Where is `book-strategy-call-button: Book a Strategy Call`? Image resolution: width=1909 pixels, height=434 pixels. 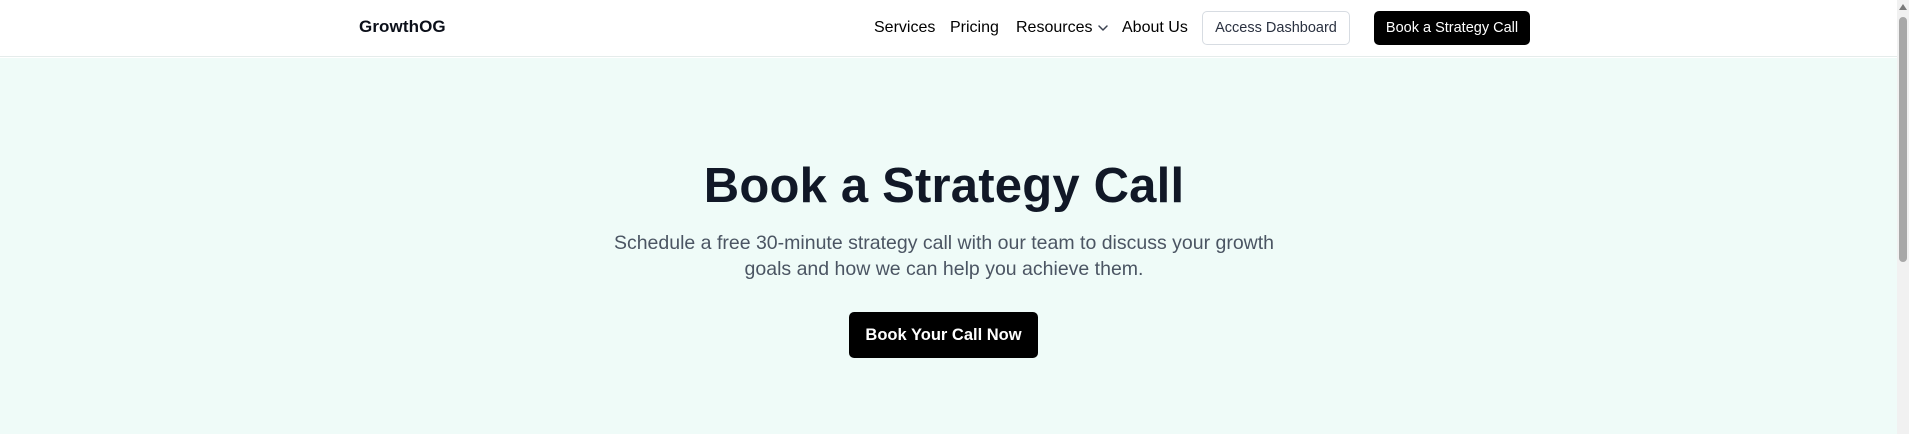 book-strategy-call-button: Book a Strategy Call is located at coordinates (1452, 28).